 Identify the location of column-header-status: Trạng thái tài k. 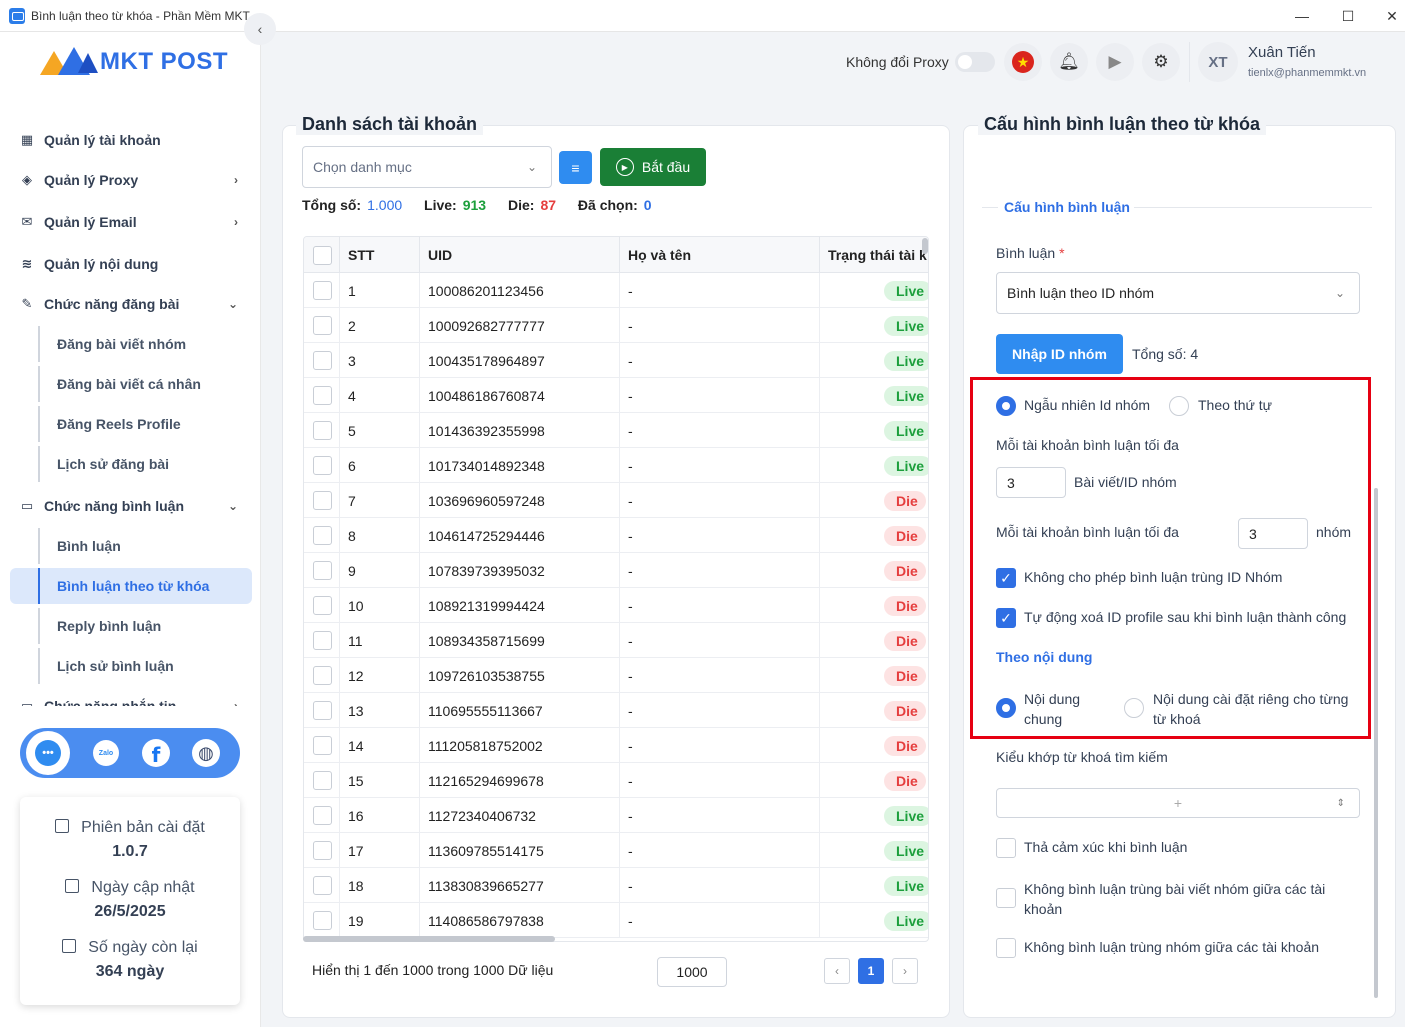
(874, 255).